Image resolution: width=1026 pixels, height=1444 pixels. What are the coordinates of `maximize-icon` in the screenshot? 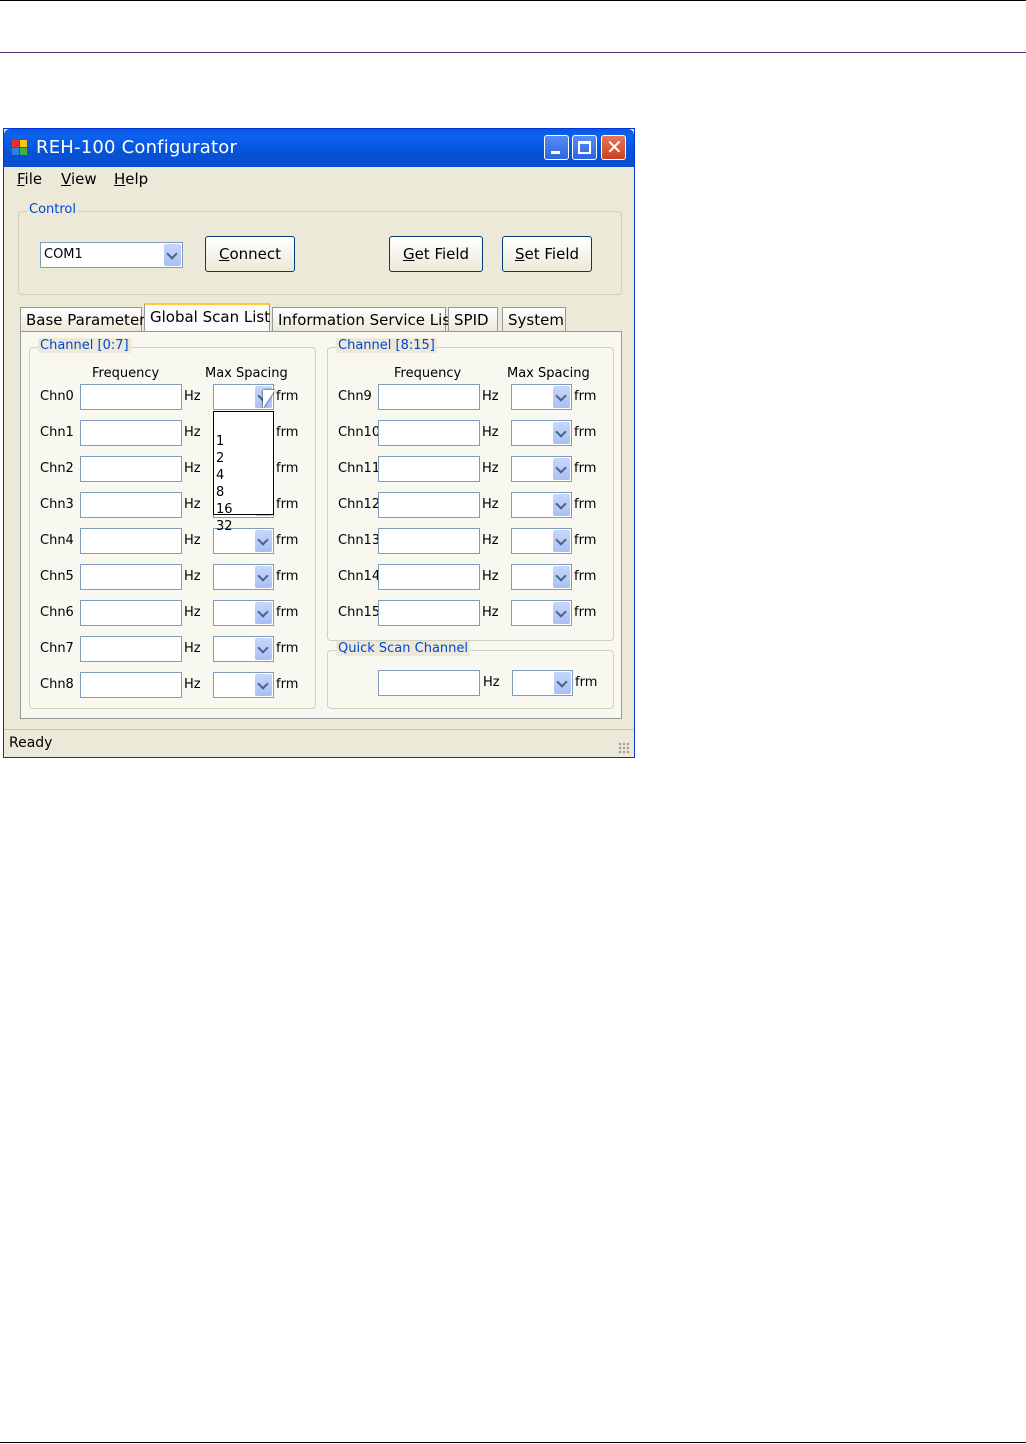 It's located at (584, 147).